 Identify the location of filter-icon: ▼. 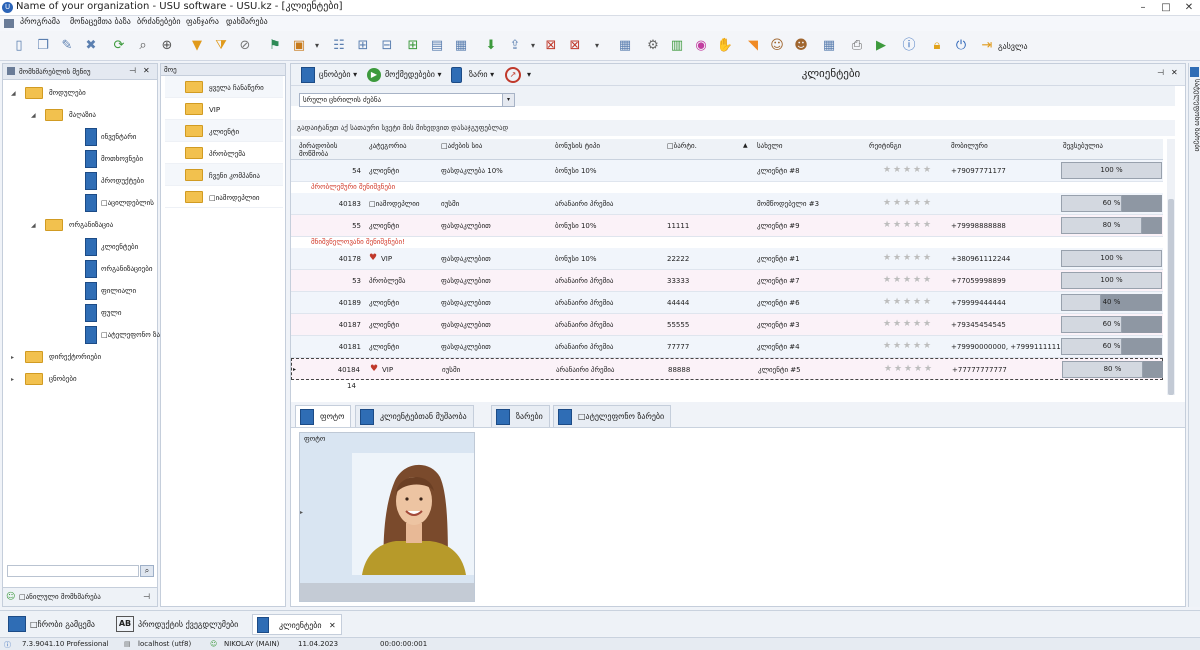
(197, 46).